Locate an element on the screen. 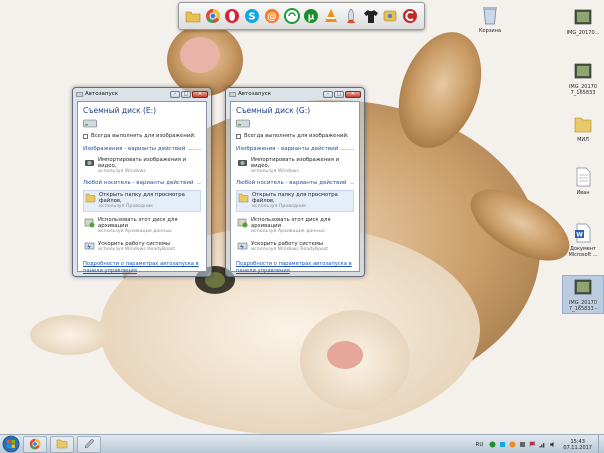 This screenshot has height=453, width=604. taskbar-explorer-button is located at coordinates (62, 444).